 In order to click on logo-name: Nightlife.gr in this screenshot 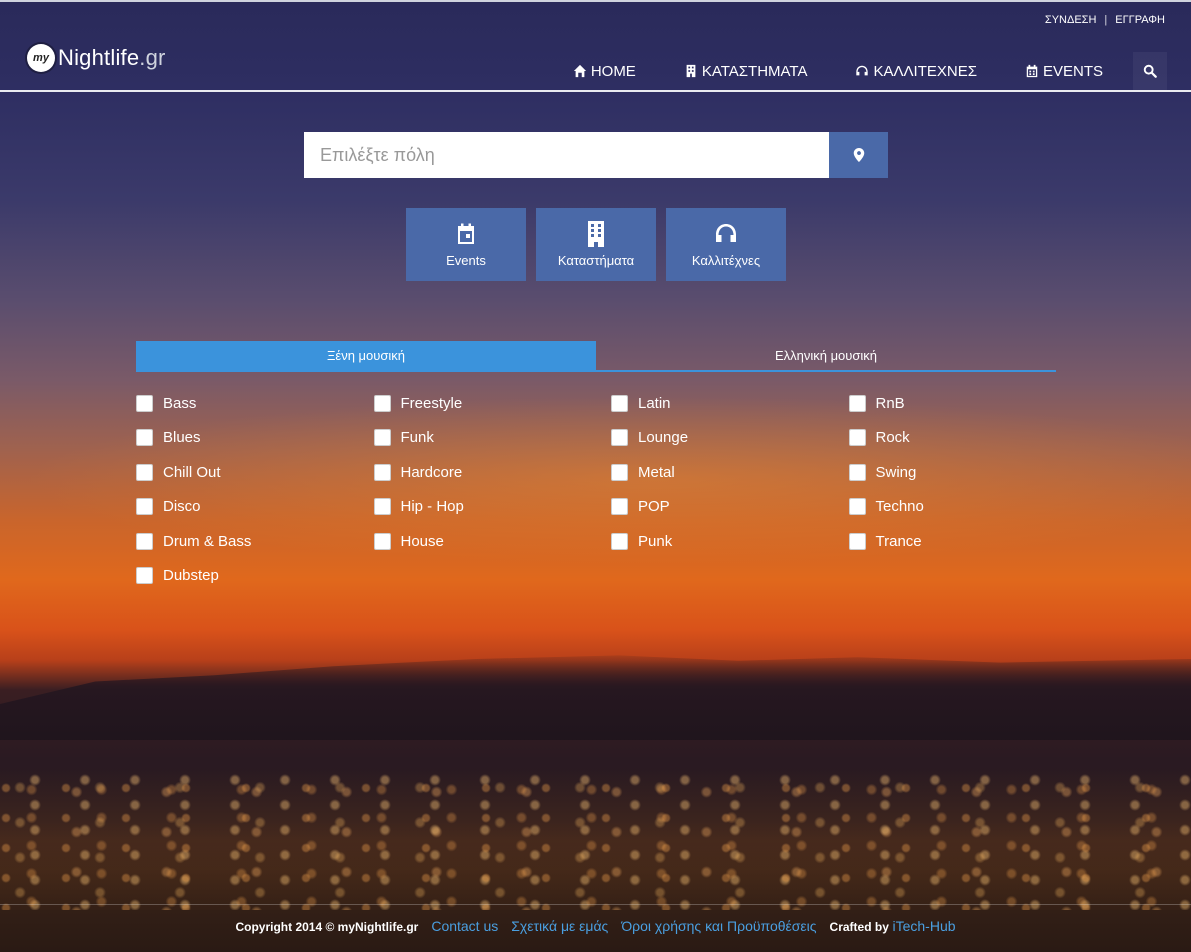, I will do `click(112, 58)`.